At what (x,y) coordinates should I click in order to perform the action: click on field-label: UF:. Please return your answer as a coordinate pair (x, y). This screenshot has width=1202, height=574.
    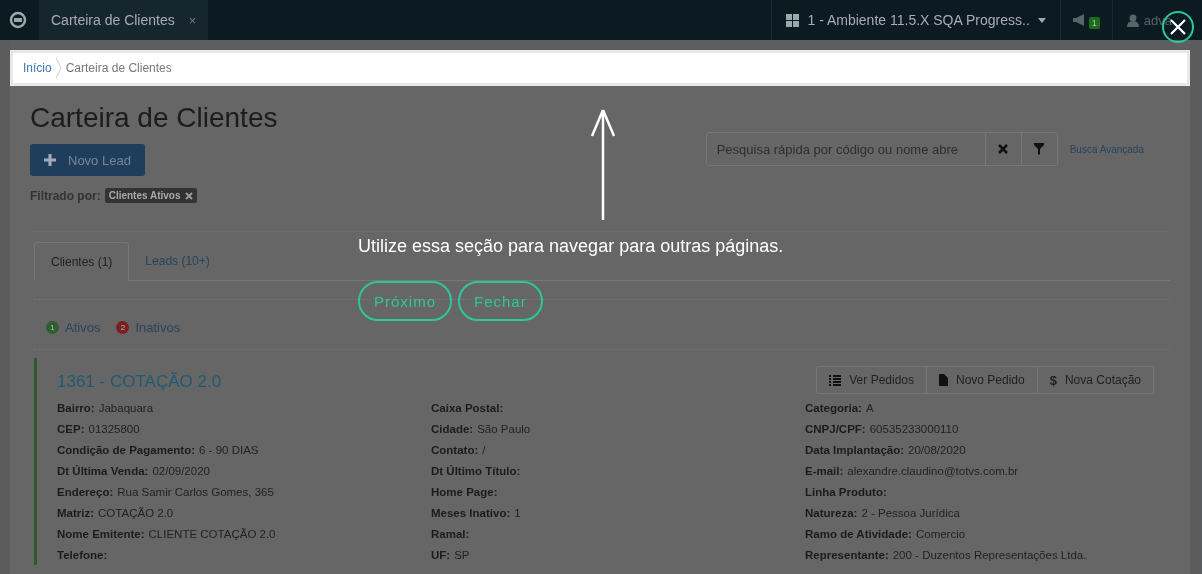
    Looking at the image, I should click on (441, 554).